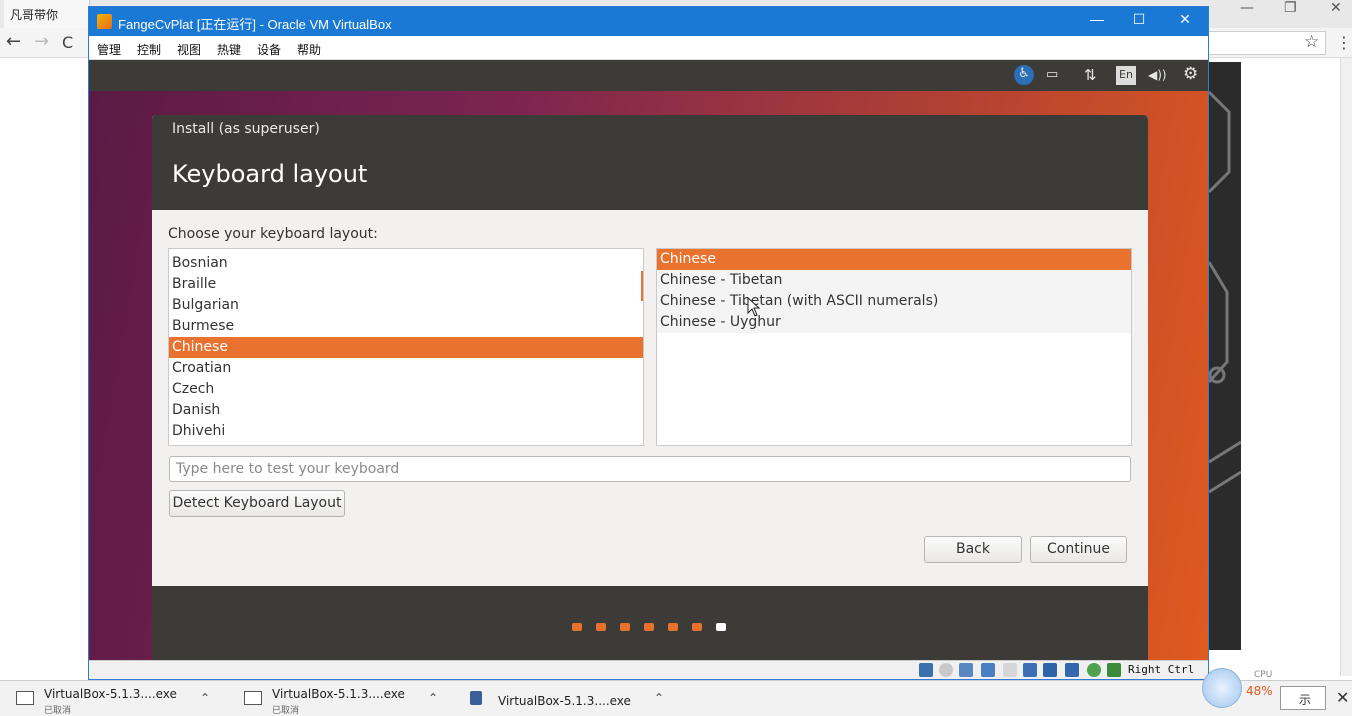 This screenshot has height=716, width=1352. Describe the element at coordinates (894, 259) in the screenshot. I see `variant-item-selected: Chinese` at that location.